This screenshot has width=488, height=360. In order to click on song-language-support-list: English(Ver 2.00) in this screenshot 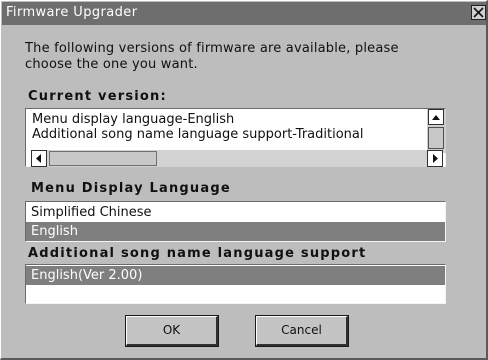, I will do `click(235, 284)`.